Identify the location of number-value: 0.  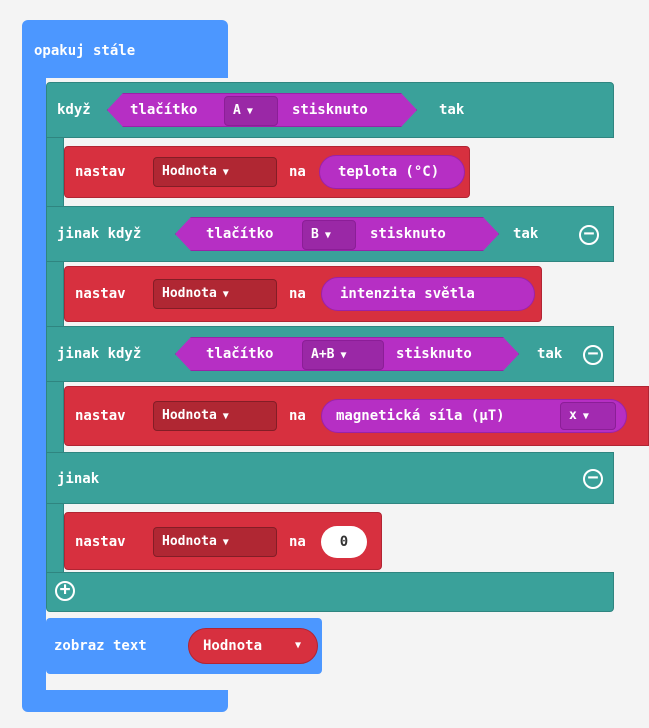
(344, 542).